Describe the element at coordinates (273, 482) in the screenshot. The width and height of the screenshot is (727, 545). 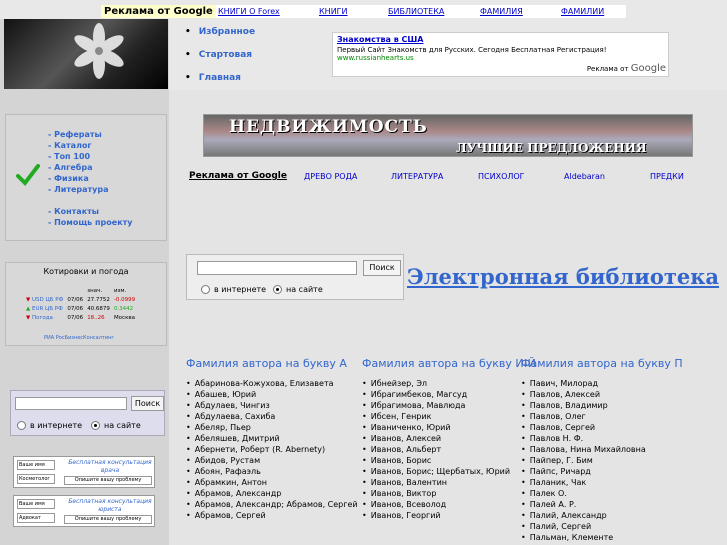
I see `author-item: Абрамкин, Антон` at that location.